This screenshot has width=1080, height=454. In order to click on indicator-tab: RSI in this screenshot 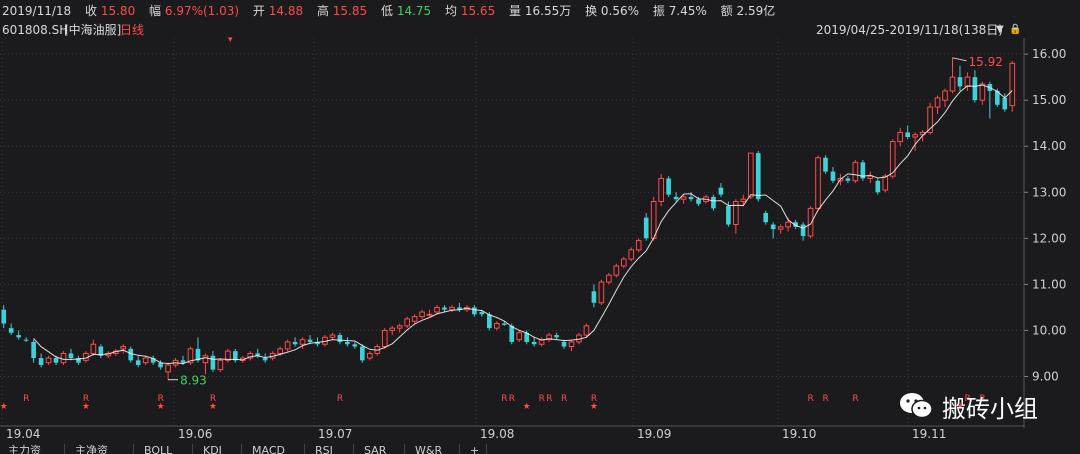, I will do `click(330, 449)`.